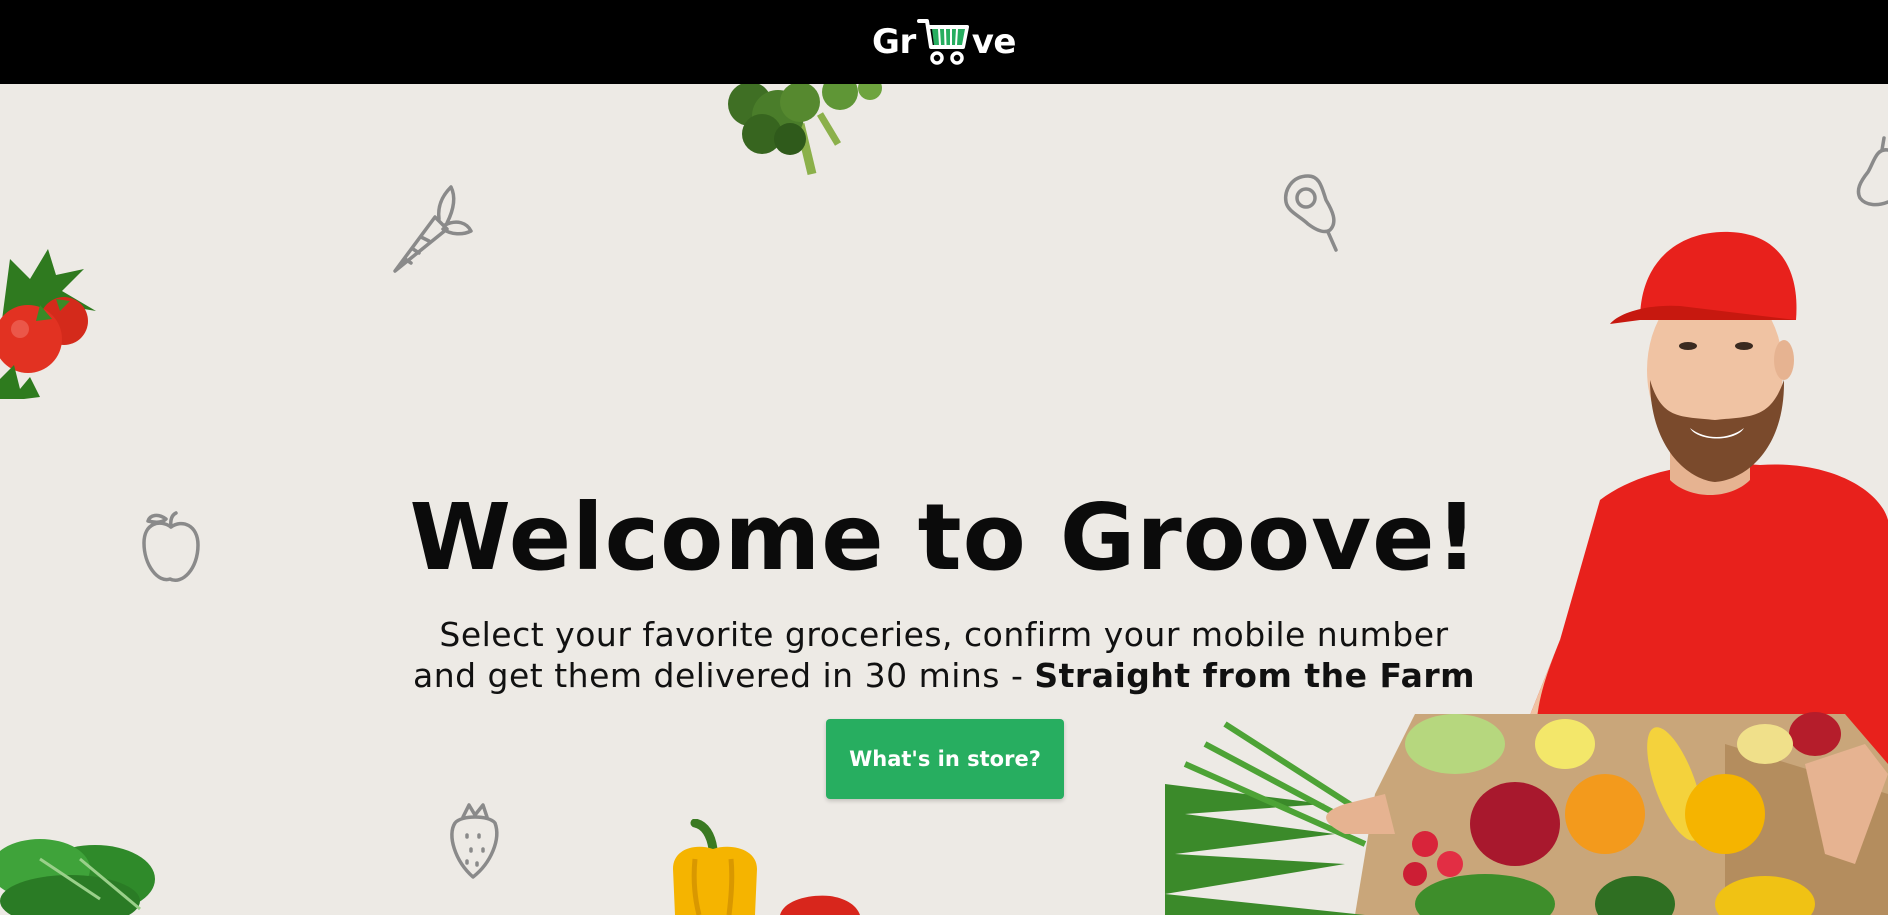 Image resolution: width=1888 pixels, height=915 pixels. I want to click on hero-subtitle-line2: and get them delivered in 30 mins -, so click(723, 675).